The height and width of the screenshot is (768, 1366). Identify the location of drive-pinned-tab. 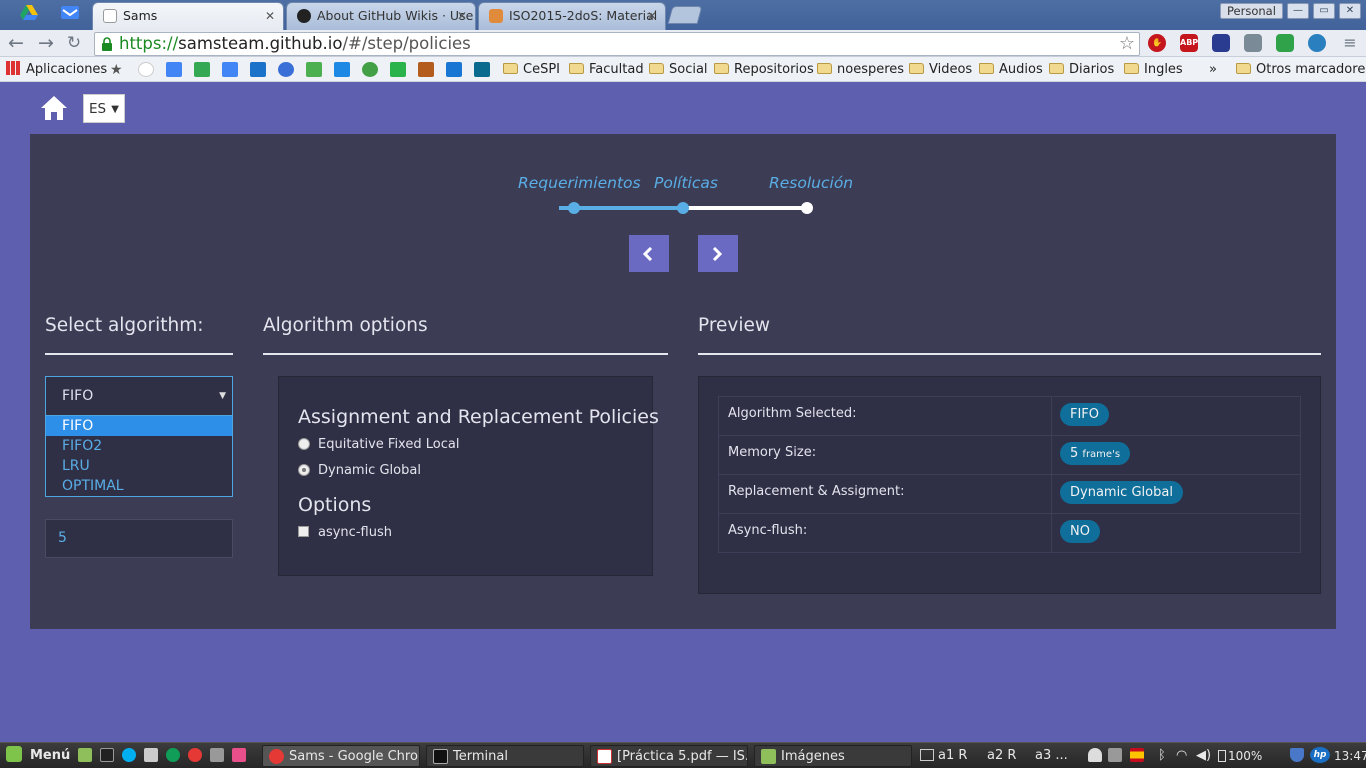
(29, 13).